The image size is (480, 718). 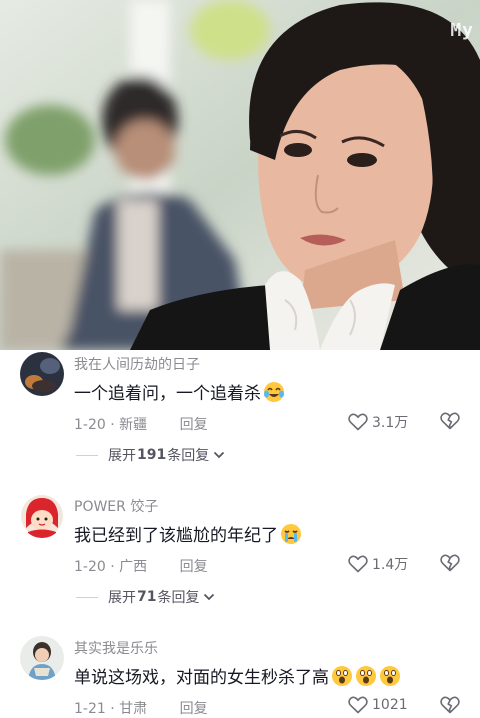 What do you see at coordinates (167, 394) in the screenshot?
I see `comment-text-body: 一个追着问，一个追着杀` at bounding box center [167, 394].